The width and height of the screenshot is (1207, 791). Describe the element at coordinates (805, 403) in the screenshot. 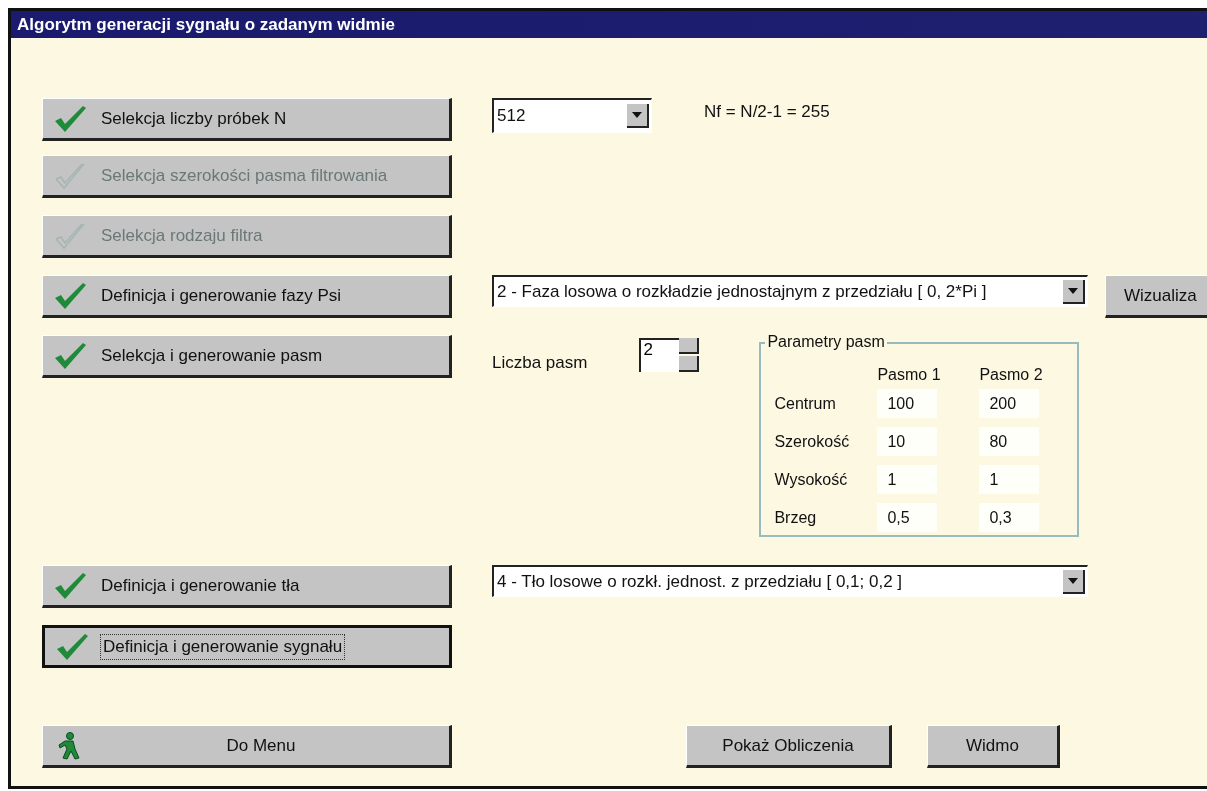

I see `row-label: Centrum` at that location.